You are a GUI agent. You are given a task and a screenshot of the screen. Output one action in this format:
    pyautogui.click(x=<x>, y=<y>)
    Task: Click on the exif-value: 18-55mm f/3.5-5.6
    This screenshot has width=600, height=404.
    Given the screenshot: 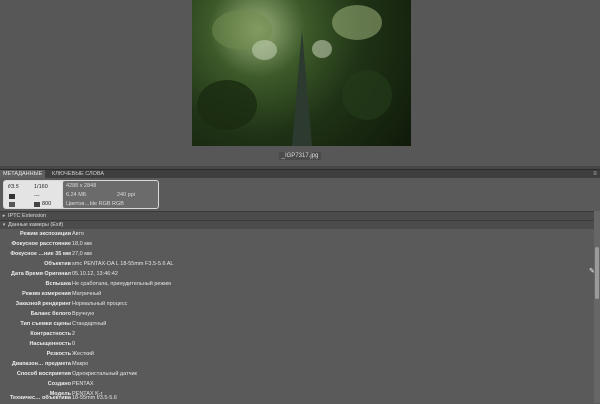 What is the action you would take?
    pyautogui.click(x=94, y=398)
    